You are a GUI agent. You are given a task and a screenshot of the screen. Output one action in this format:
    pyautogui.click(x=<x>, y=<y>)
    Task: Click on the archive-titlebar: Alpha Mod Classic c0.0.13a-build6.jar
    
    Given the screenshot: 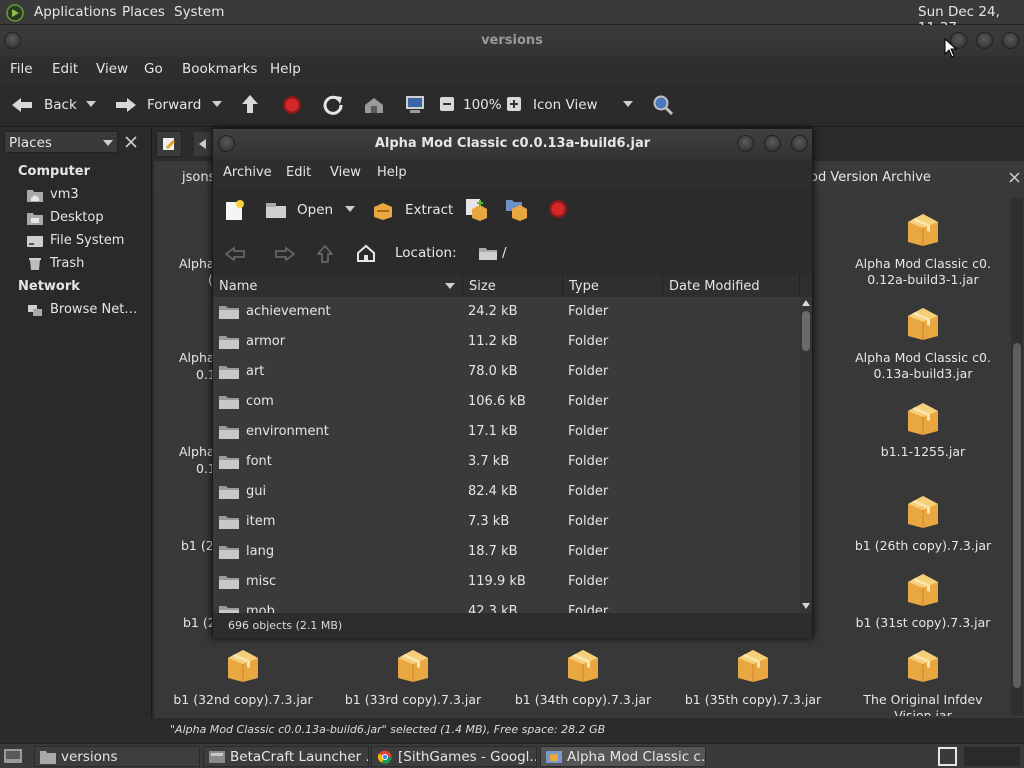 What is the action you would take?
    pyautogui.click(x=512, y=144)
    